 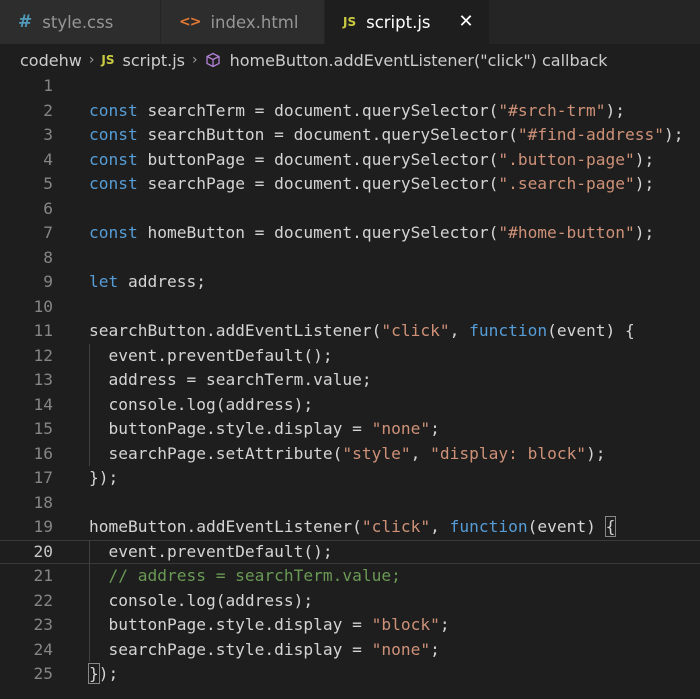 What do you see at coordinates (350, 551) in the screenshot?
I see `code-line: 20 event.preventDefault();` at bounding box center [350, 551].